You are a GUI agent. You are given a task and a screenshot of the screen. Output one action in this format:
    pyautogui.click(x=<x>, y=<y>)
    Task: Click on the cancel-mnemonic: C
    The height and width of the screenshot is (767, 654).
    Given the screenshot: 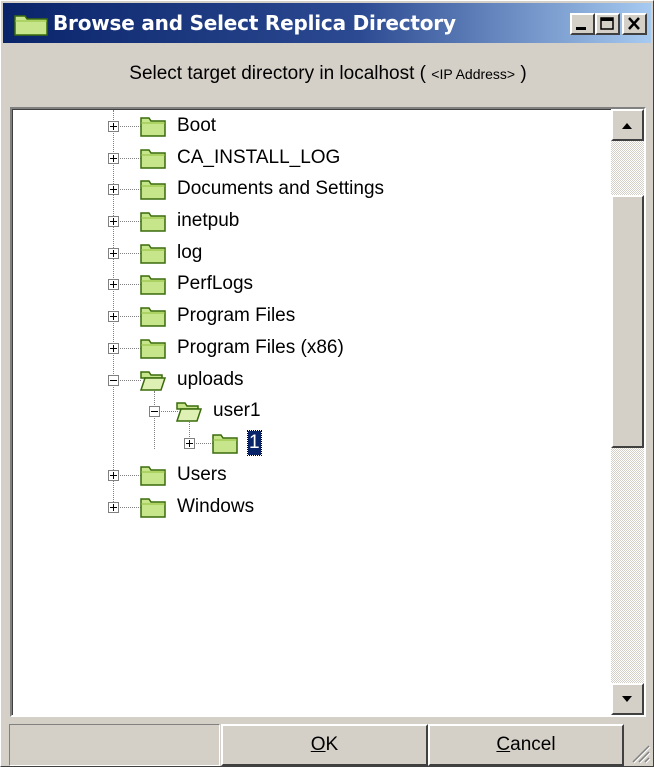 What is the action you would take?
    pyautogui.click(x=503, y=744)
    